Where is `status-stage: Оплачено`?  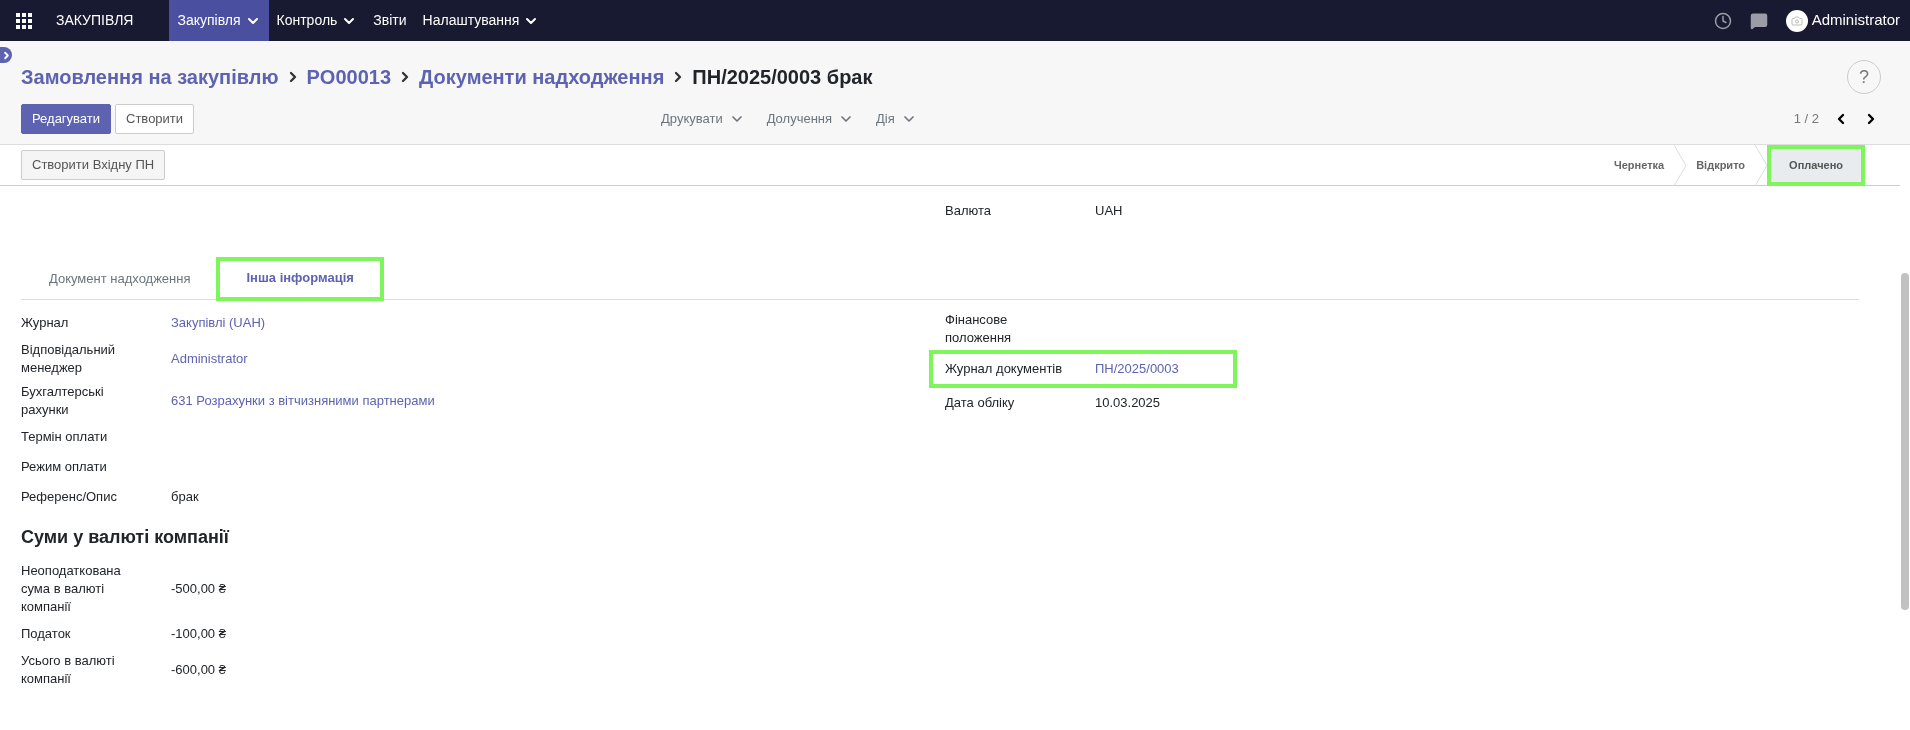
status-stage: Оплачено is located at coordinates (1816, 165).